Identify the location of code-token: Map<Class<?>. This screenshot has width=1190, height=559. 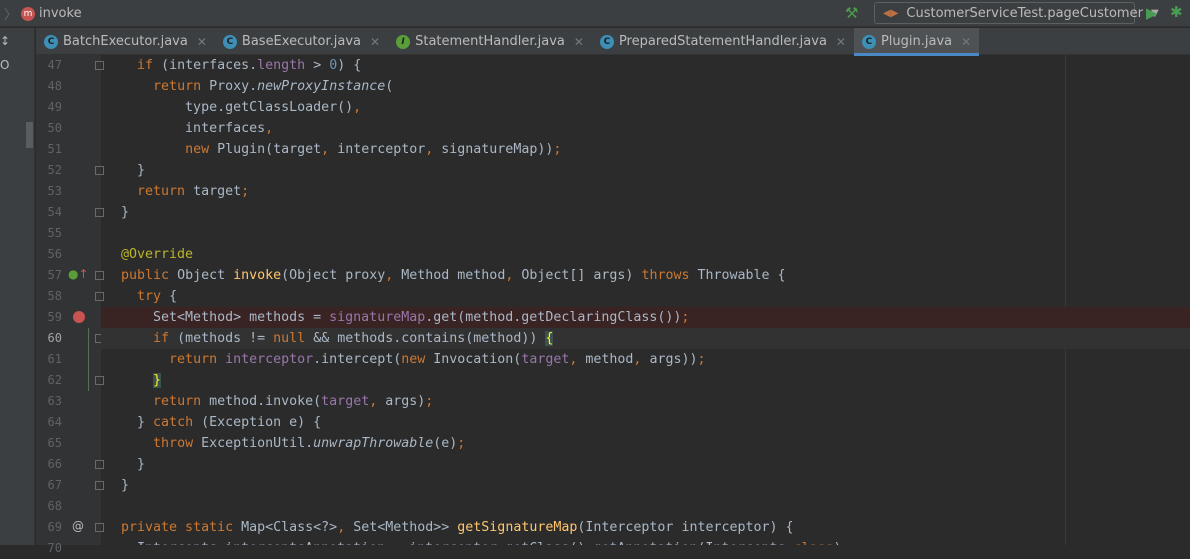
(289, 527).